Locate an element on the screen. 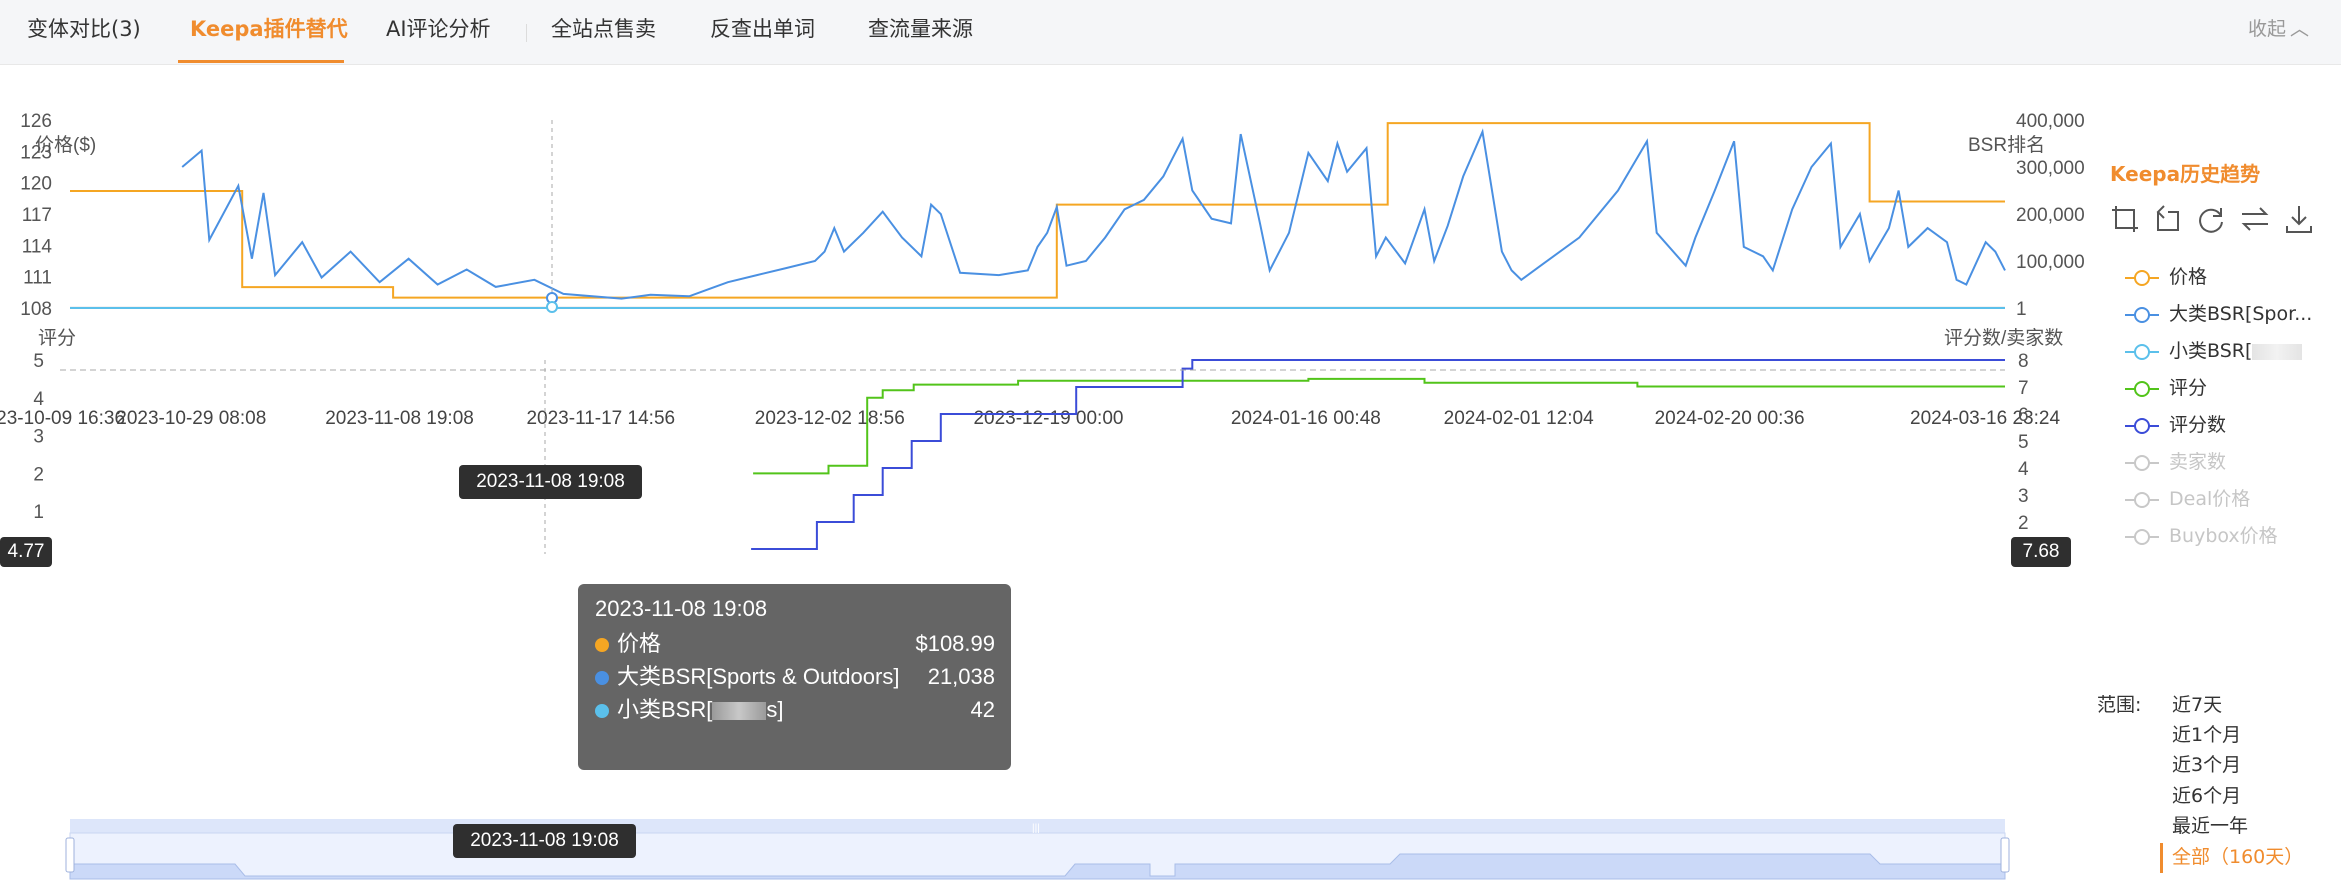  legend-buybox-price: Buybox价格 is located at coordinates (2201, 536).